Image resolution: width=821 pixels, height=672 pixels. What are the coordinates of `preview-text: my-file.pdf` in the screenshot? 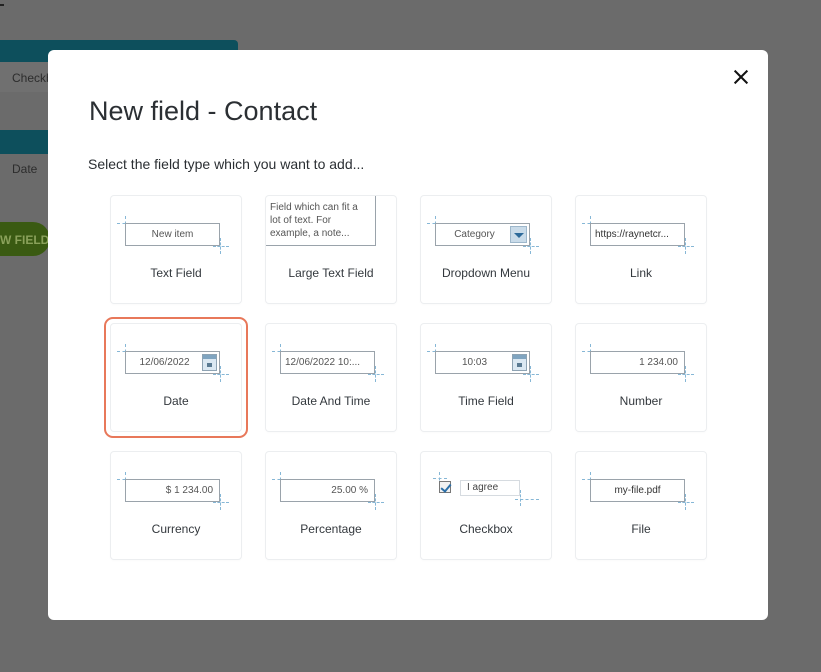 It's located at (637, 490).